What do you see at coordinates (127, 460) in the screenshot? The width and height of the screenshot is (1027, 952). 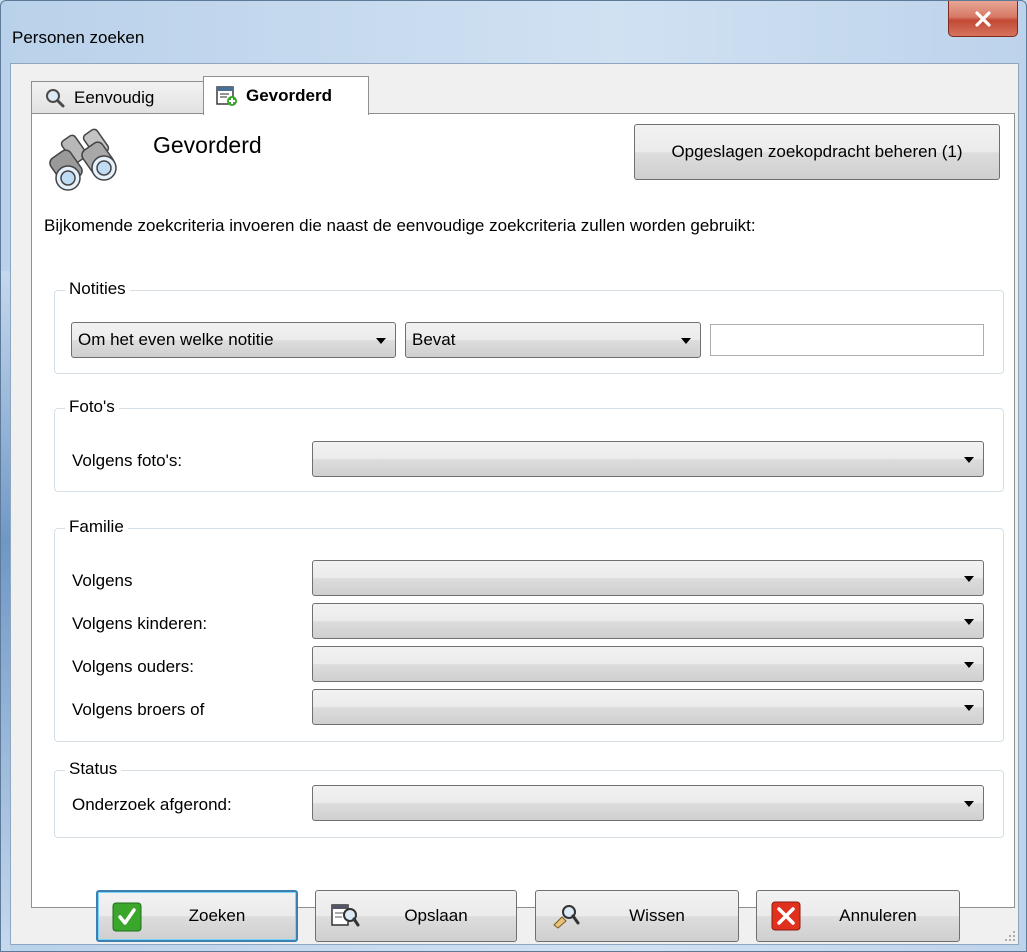 I see `photos-label: Volgens foto's:` at bounding box center [127, 460].